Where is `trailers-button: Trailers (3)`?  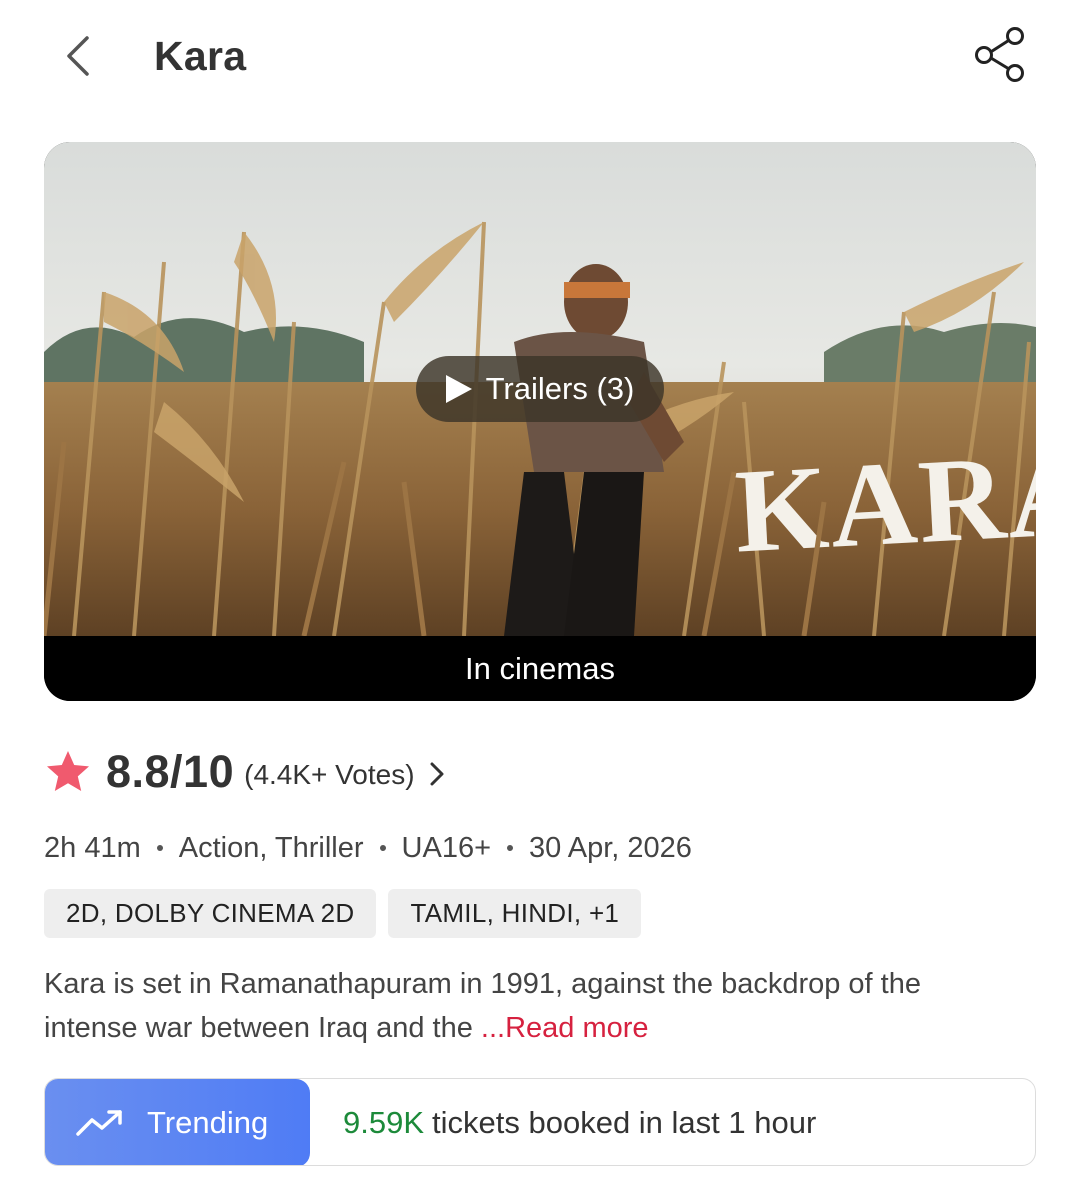 trailers-button: Trailers (3) is located at coordinates (540, 389).